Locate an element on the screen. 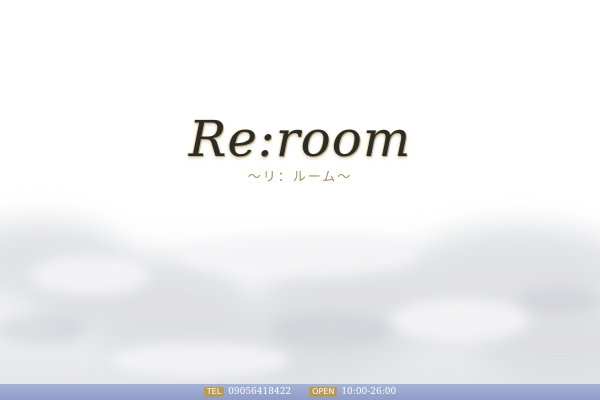 Image resolution: width=600 pixels, height=400 pixels. open-hours: 10:00-26:00 is located at coordinates (369, 392).